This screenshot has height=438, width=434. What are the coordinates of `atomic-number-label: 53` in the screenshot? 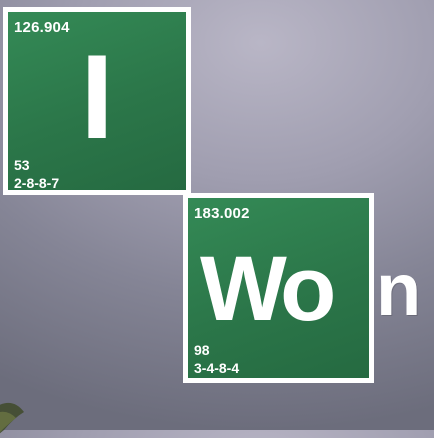 It's located at (22, 165).